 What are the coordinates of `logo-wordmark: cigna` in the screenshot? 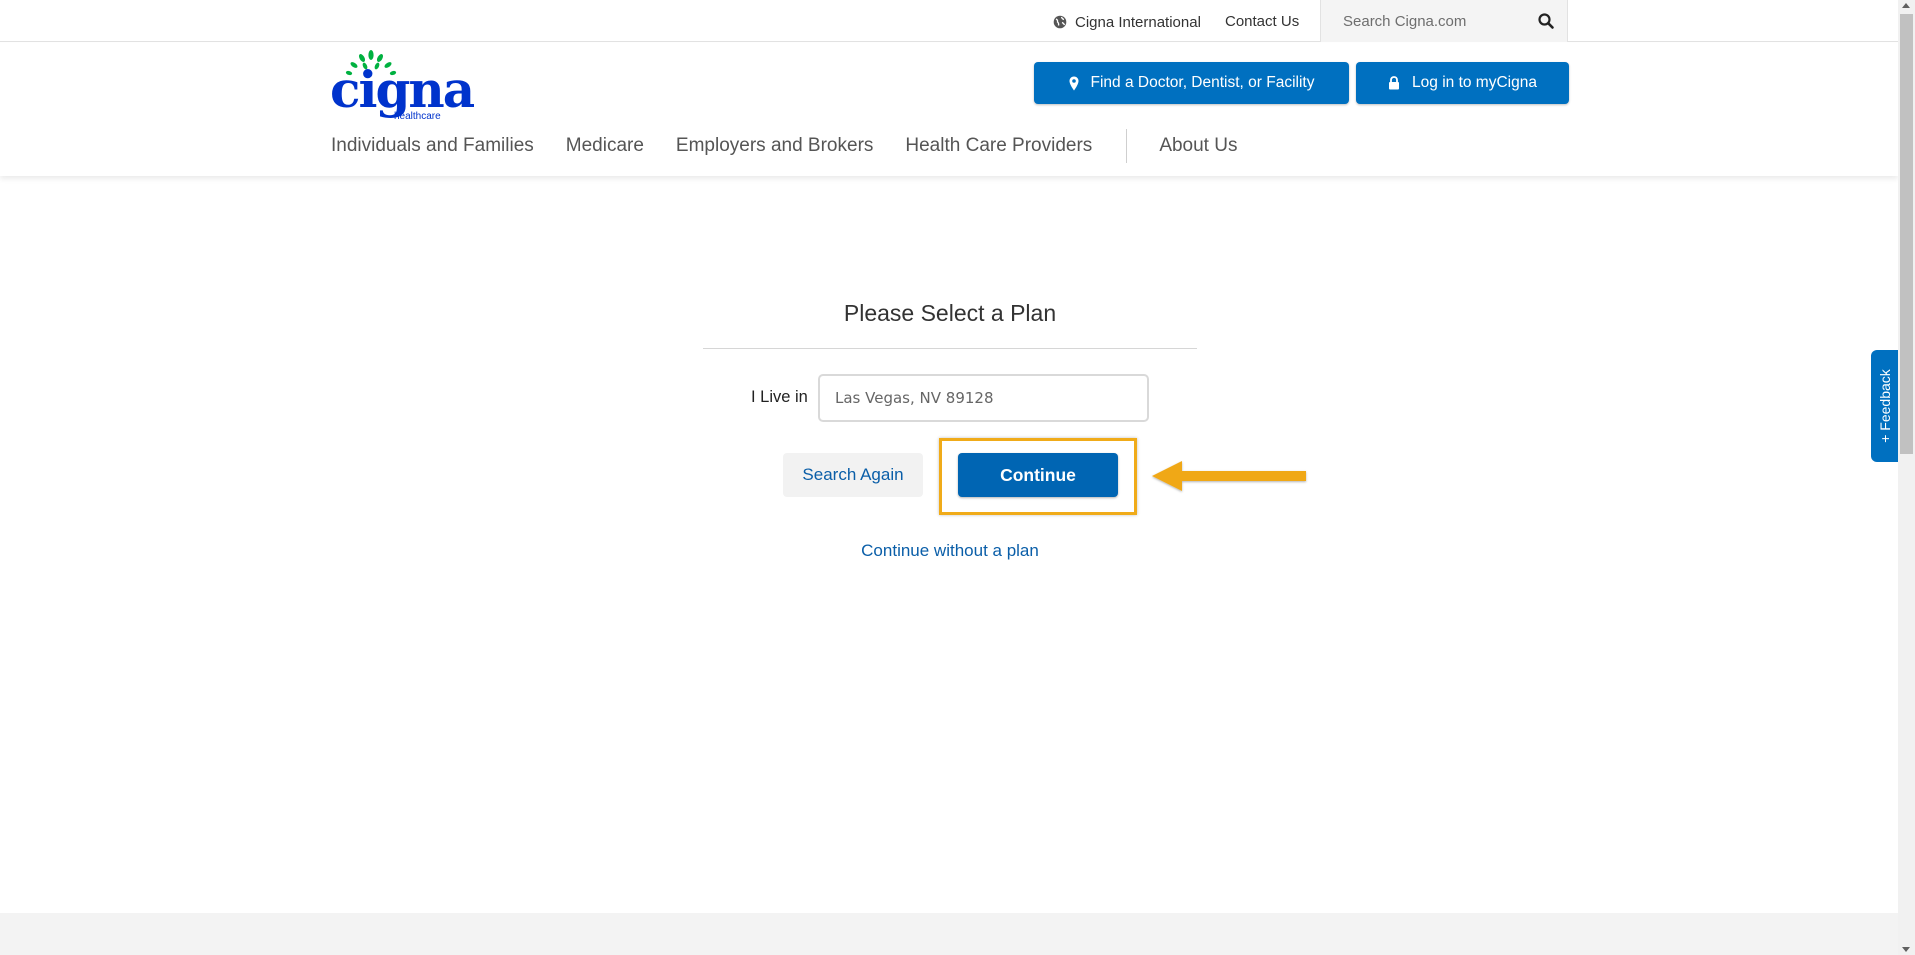 It's located at (402, 89).